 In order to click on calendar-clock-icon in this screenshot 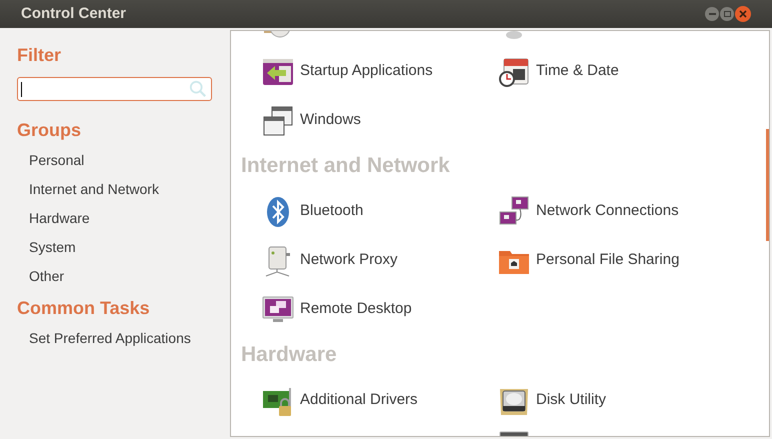, I will do `click(514, 72)`.